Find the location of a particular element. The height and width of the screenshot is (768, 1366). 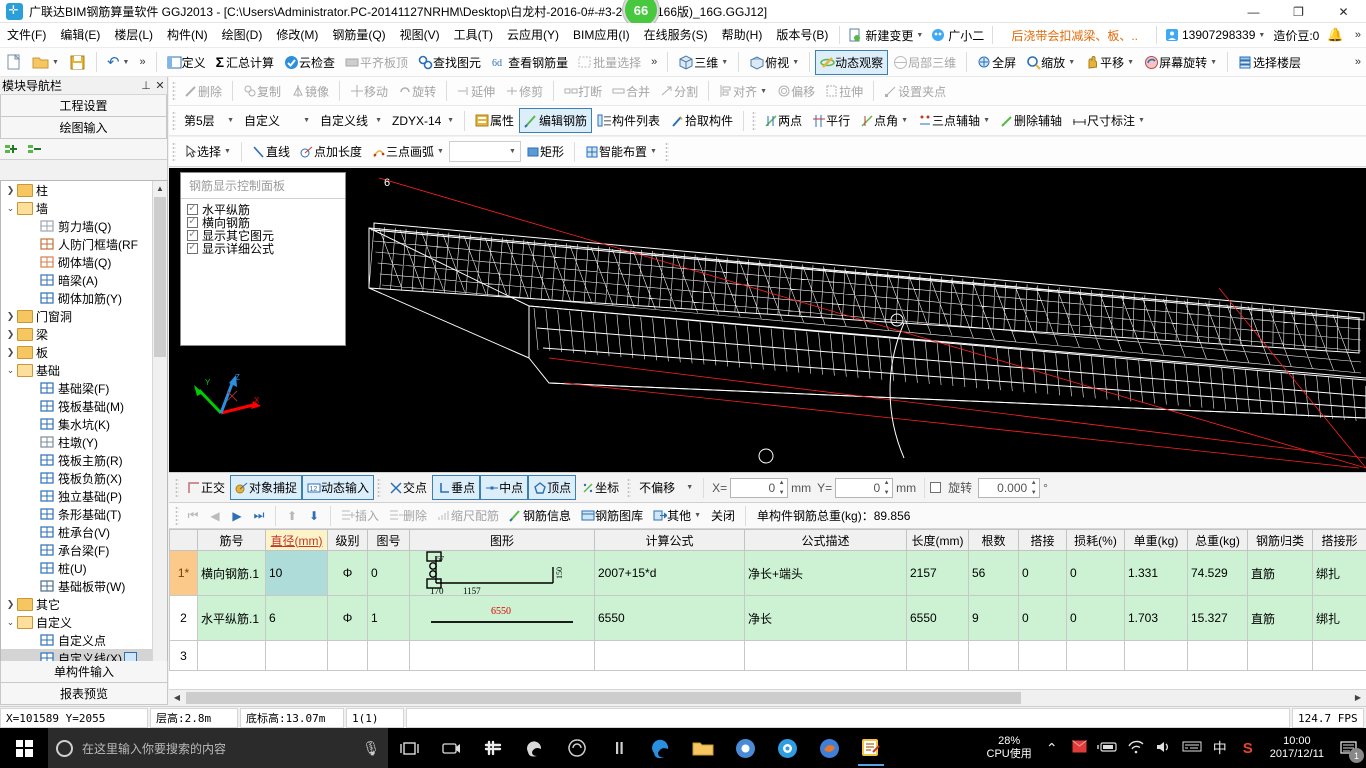

menu-draw: 绘图(D) is located at coordinates (242, 35).